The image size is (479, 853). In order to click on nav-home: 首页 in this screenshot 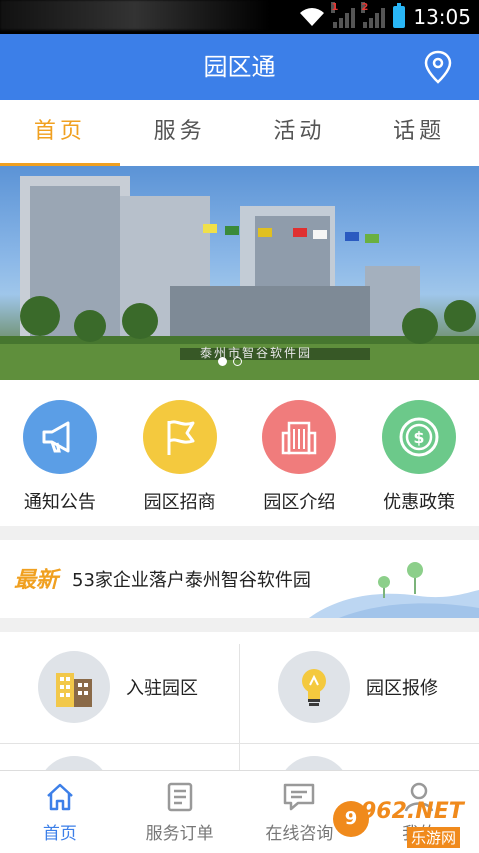, I will do `click(60, 812)`.